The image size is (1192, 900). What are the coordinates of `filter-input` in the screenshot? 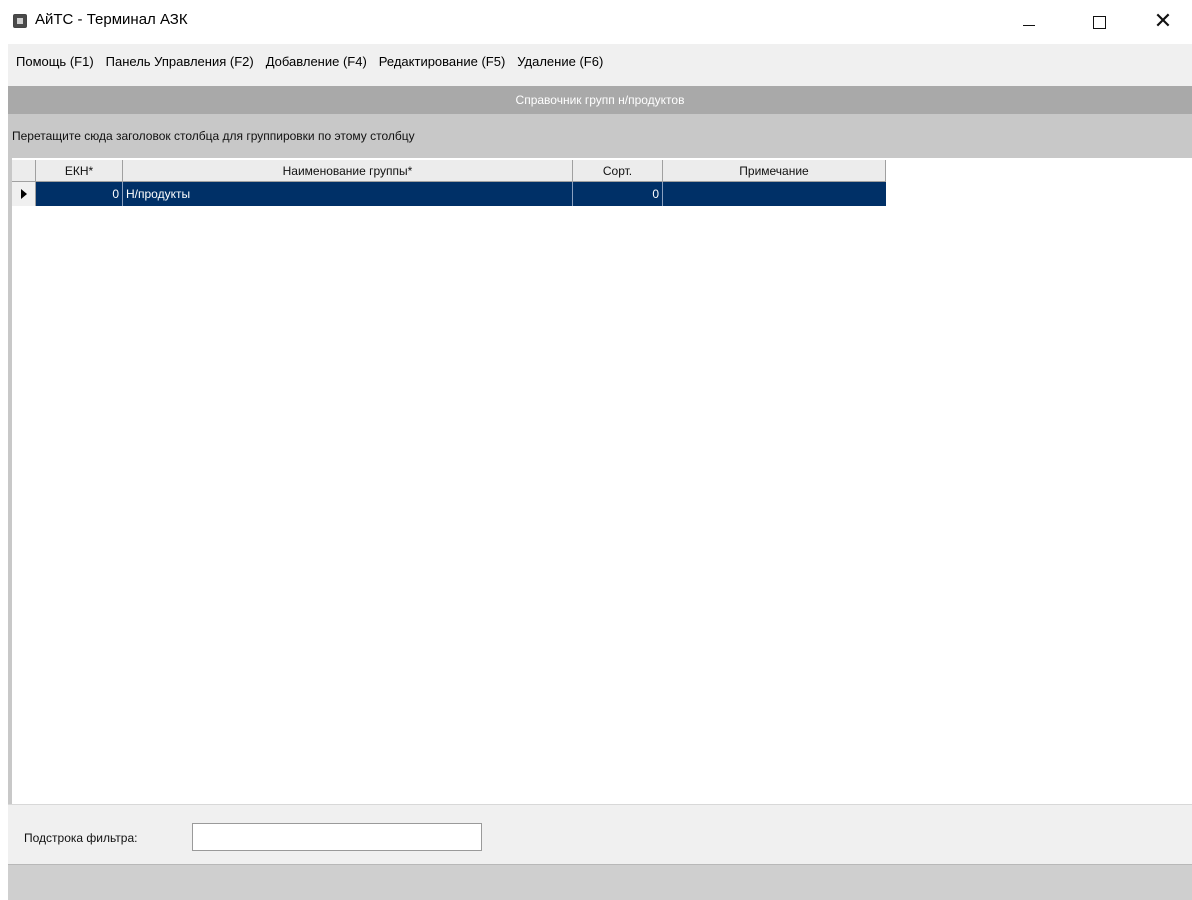 It's located at (337, 837).